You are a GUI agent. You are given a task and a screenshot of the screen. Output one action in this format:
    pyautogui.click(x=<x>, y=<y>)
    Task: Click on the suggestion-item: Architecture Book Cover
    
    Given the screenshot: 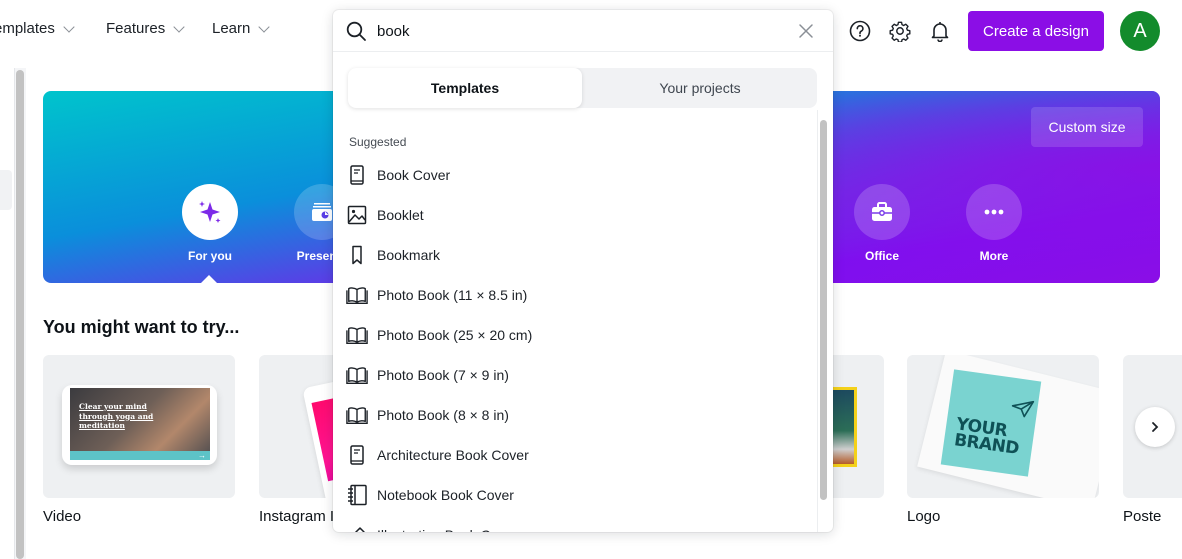 What is the action you would take?
    pyautogui.click(x=575, y=455)
    